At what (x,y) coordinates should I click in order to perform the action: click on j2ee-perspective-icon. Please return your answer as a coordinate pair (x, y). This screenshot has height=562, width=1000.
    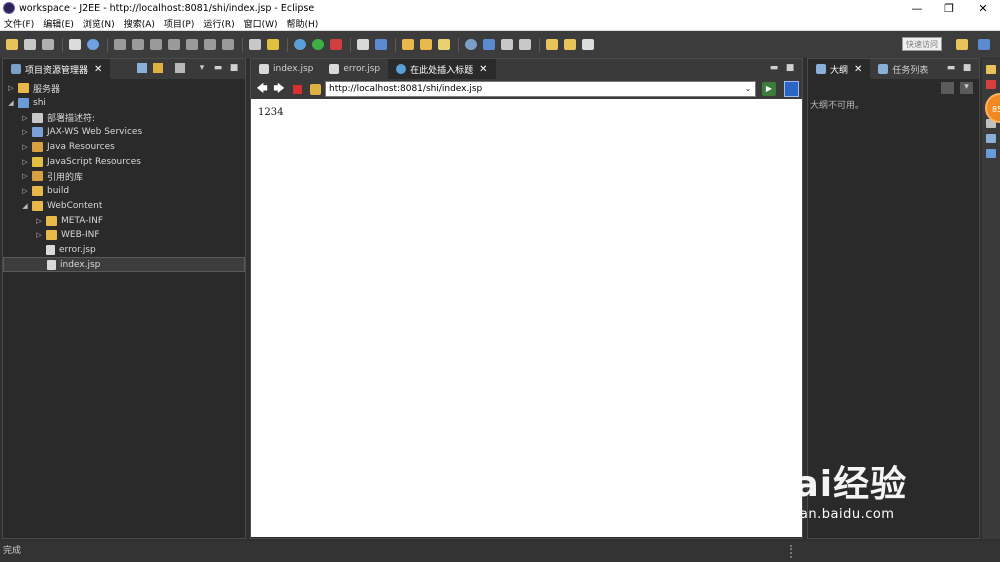
    Looking at the image, I should click on (984, 44).